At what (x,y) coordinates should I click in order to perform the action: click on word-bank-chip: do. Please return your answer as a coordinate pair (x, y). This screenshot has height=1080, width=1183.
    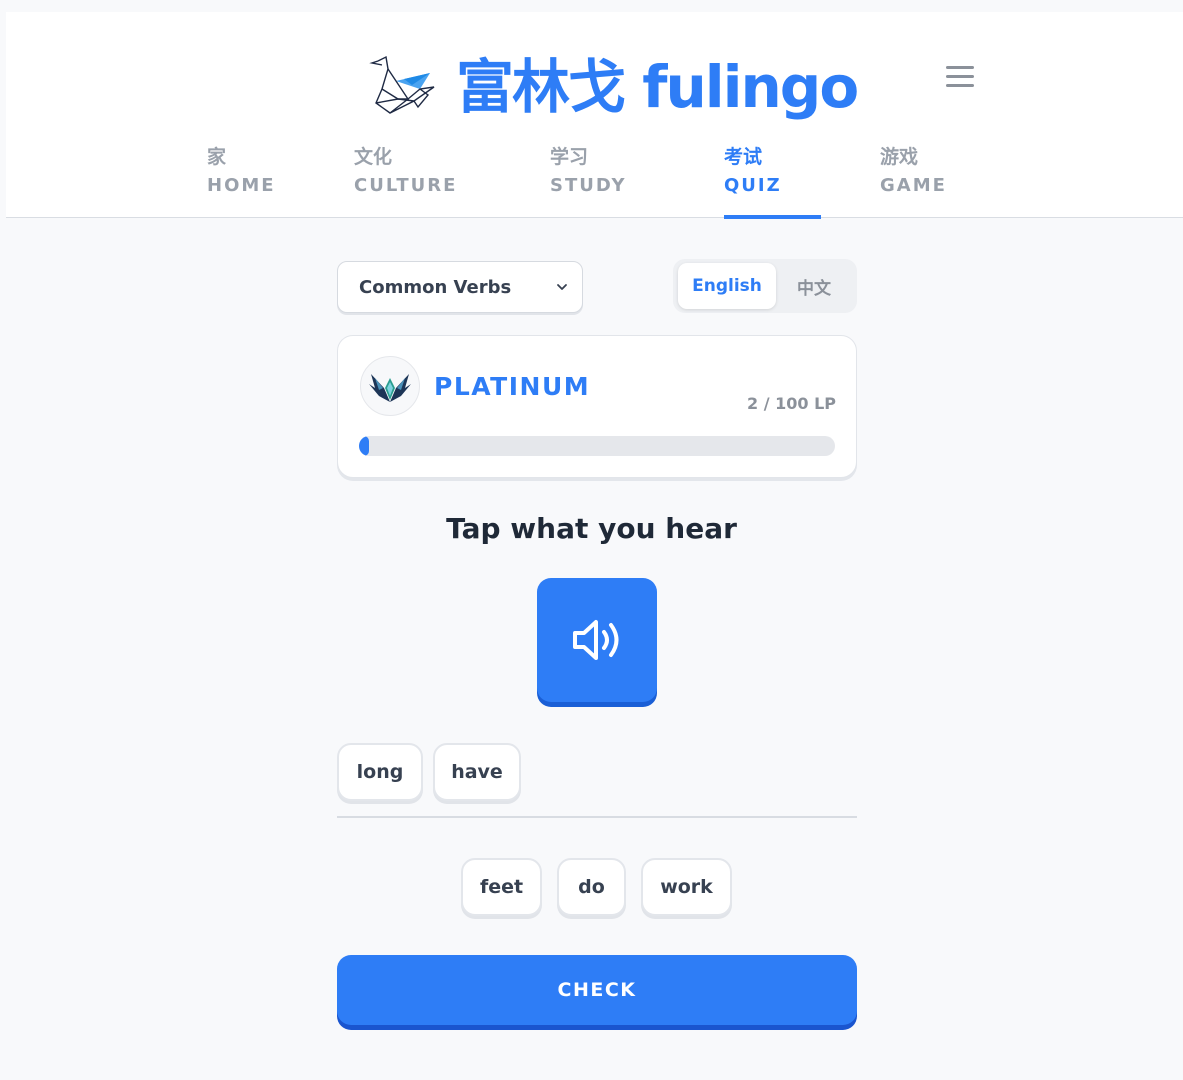
    Looking at the image, I should click on (591, 887).